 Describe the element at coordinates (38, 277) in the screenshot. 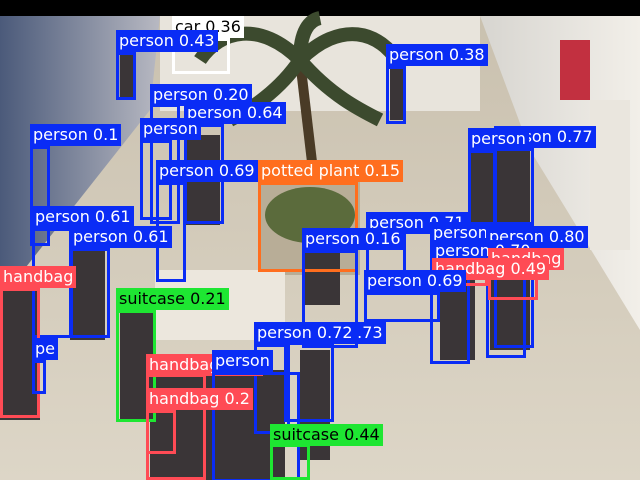

I see `handbag-detection-label: handbag` at that location.